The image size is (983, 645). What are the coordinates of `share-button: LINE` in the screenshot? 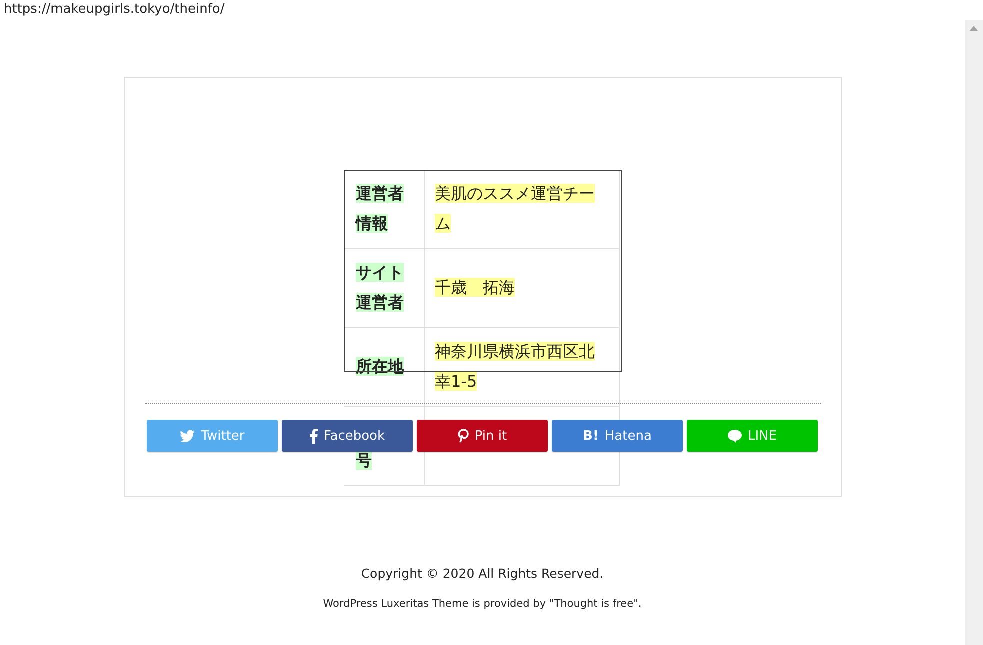 It's located at (752, 436).